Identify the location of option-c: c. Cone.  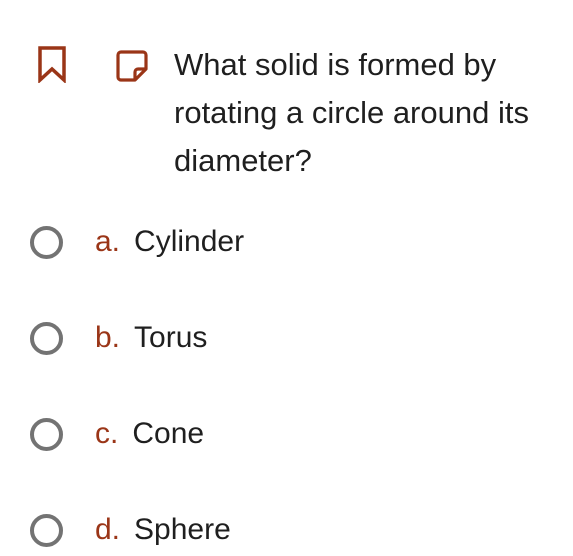
(117, 434).